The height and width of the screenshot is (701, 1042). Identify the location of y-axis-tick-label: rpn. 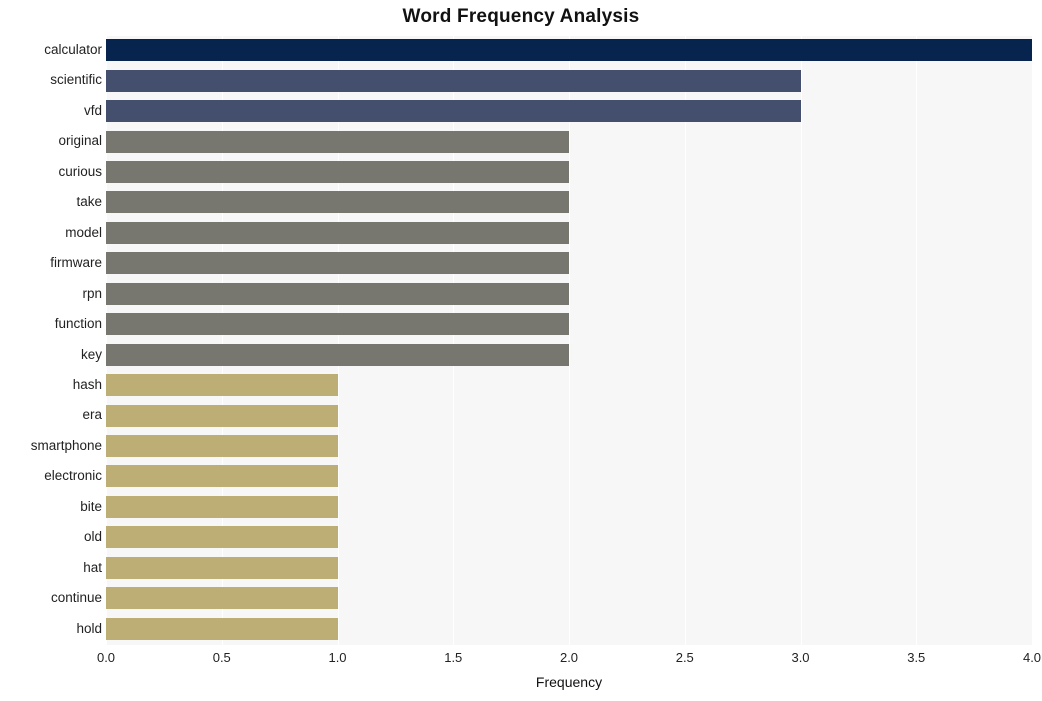
(92, 293).